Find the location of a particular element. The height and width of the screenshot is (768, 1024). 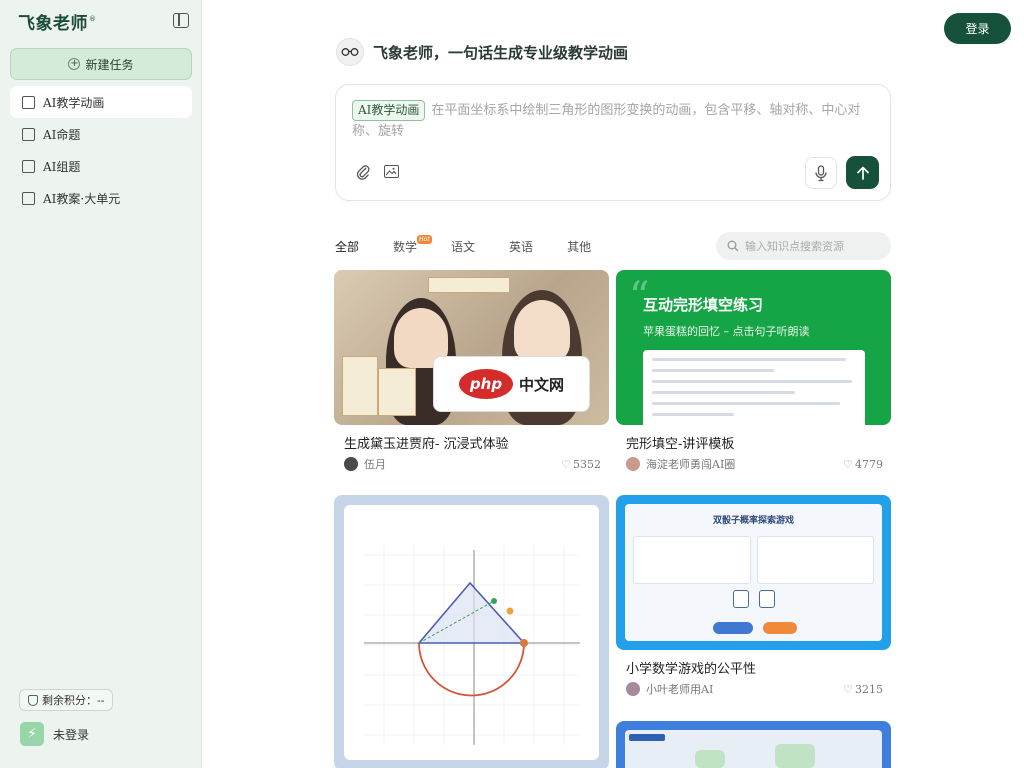

new-task-button: + 新建任务 is located at coordinates (101, 64).